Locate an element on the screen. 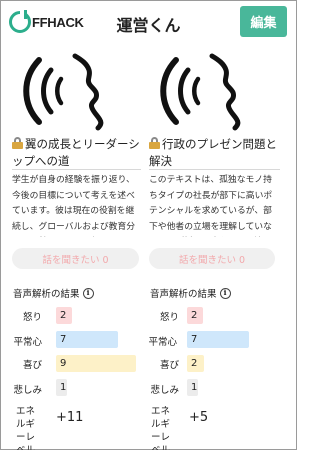  edit-button: 編集 is located at coordinates (263, 21).